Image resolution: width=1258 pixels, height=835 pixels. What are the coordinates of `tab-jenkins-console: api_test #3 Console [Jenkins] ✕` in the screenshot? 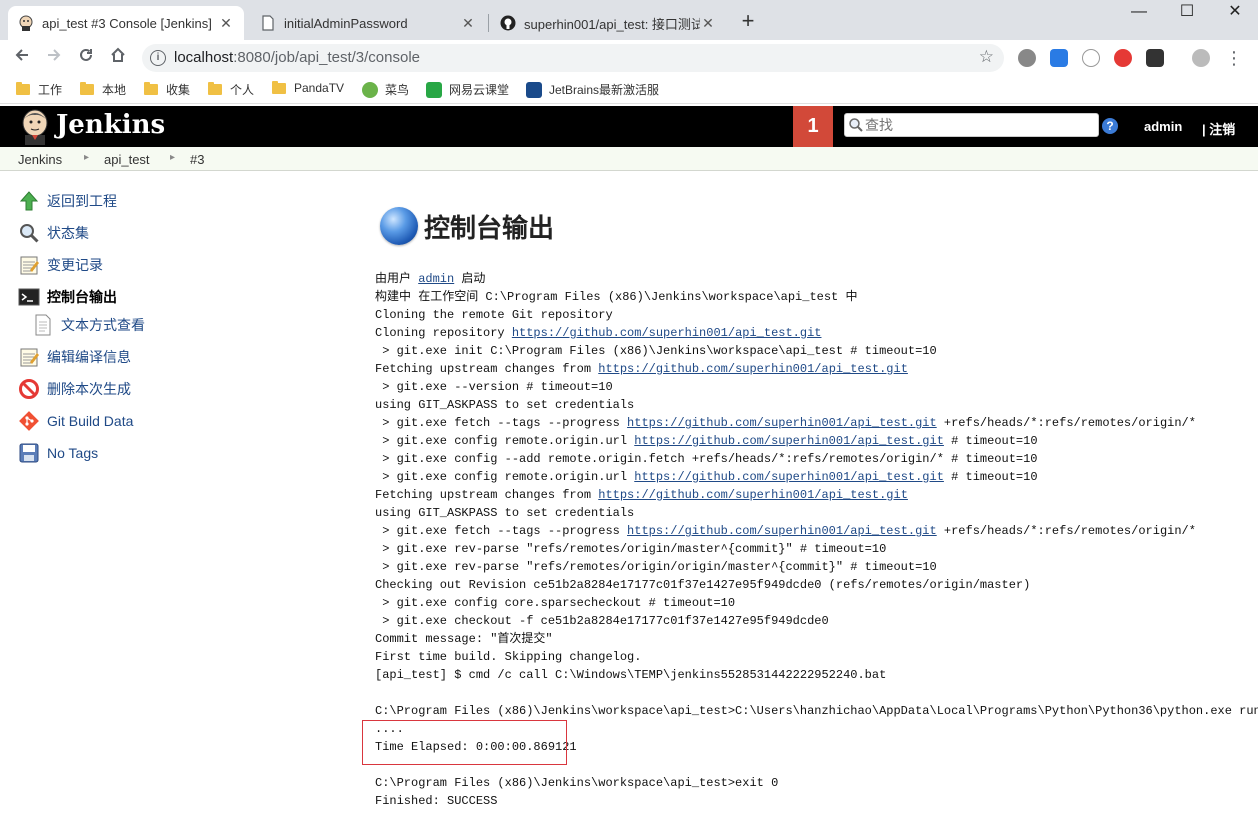 It's located at (126, 23).